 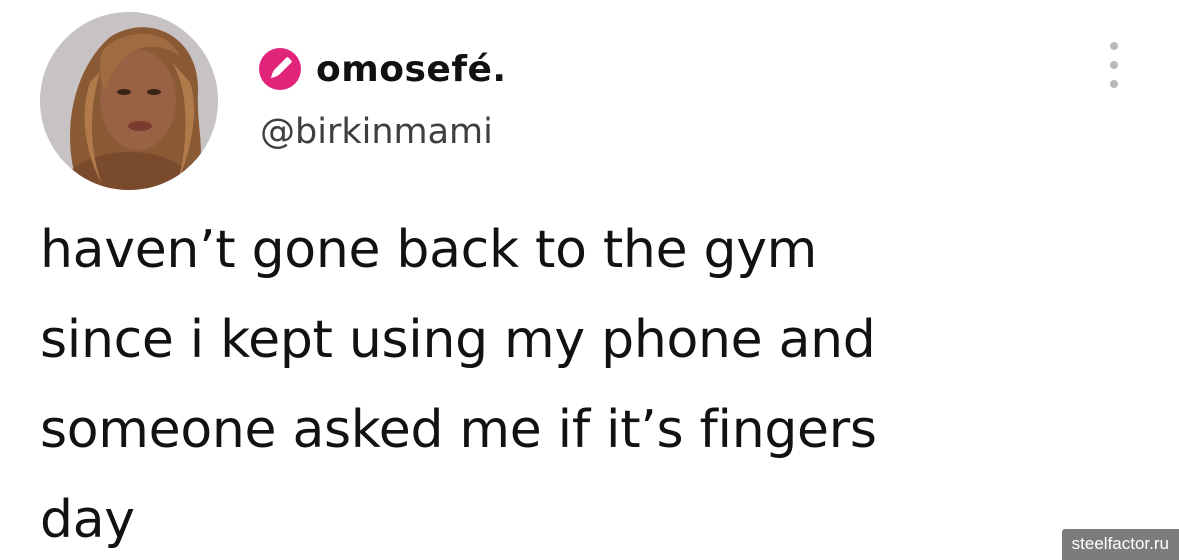 I want to click on author-handle: @birkinmami, so click(x=376, y=132).